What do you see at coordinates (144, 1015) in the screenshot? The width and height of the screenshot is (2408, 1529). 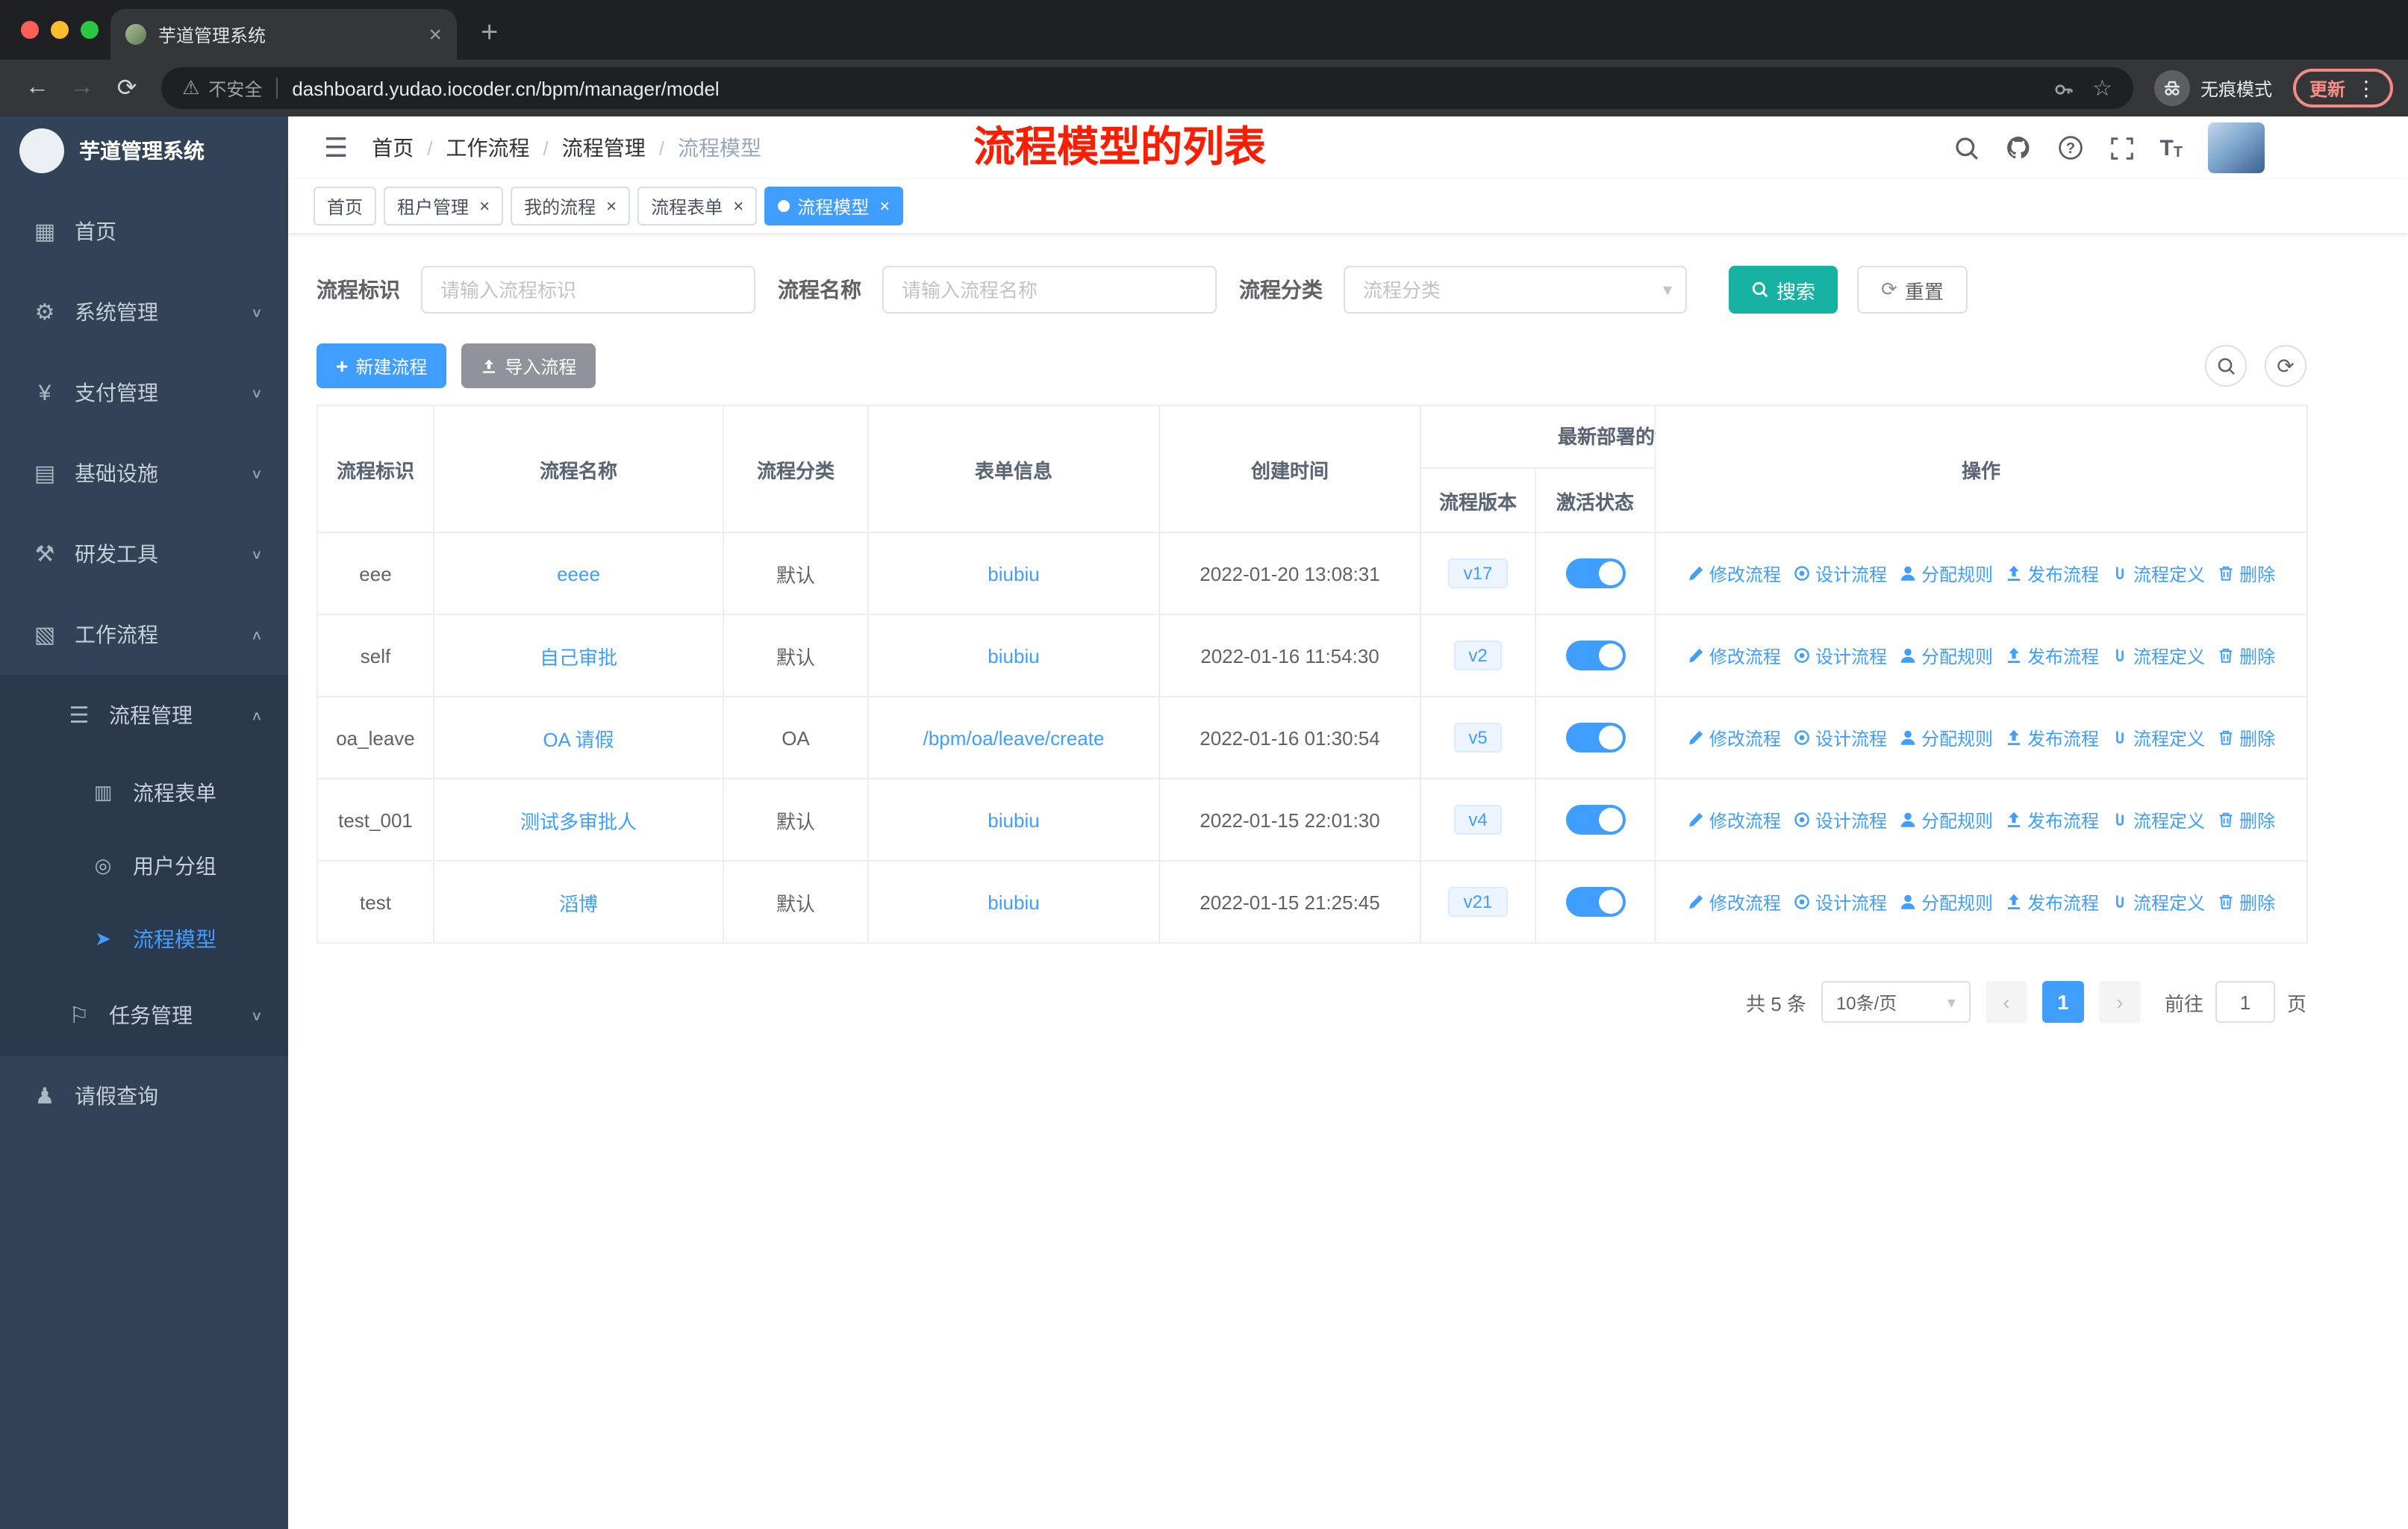 I see `sidebar-item-task-management: ⚐ 任务管理 ∨` at bounding box center [144, 1015].